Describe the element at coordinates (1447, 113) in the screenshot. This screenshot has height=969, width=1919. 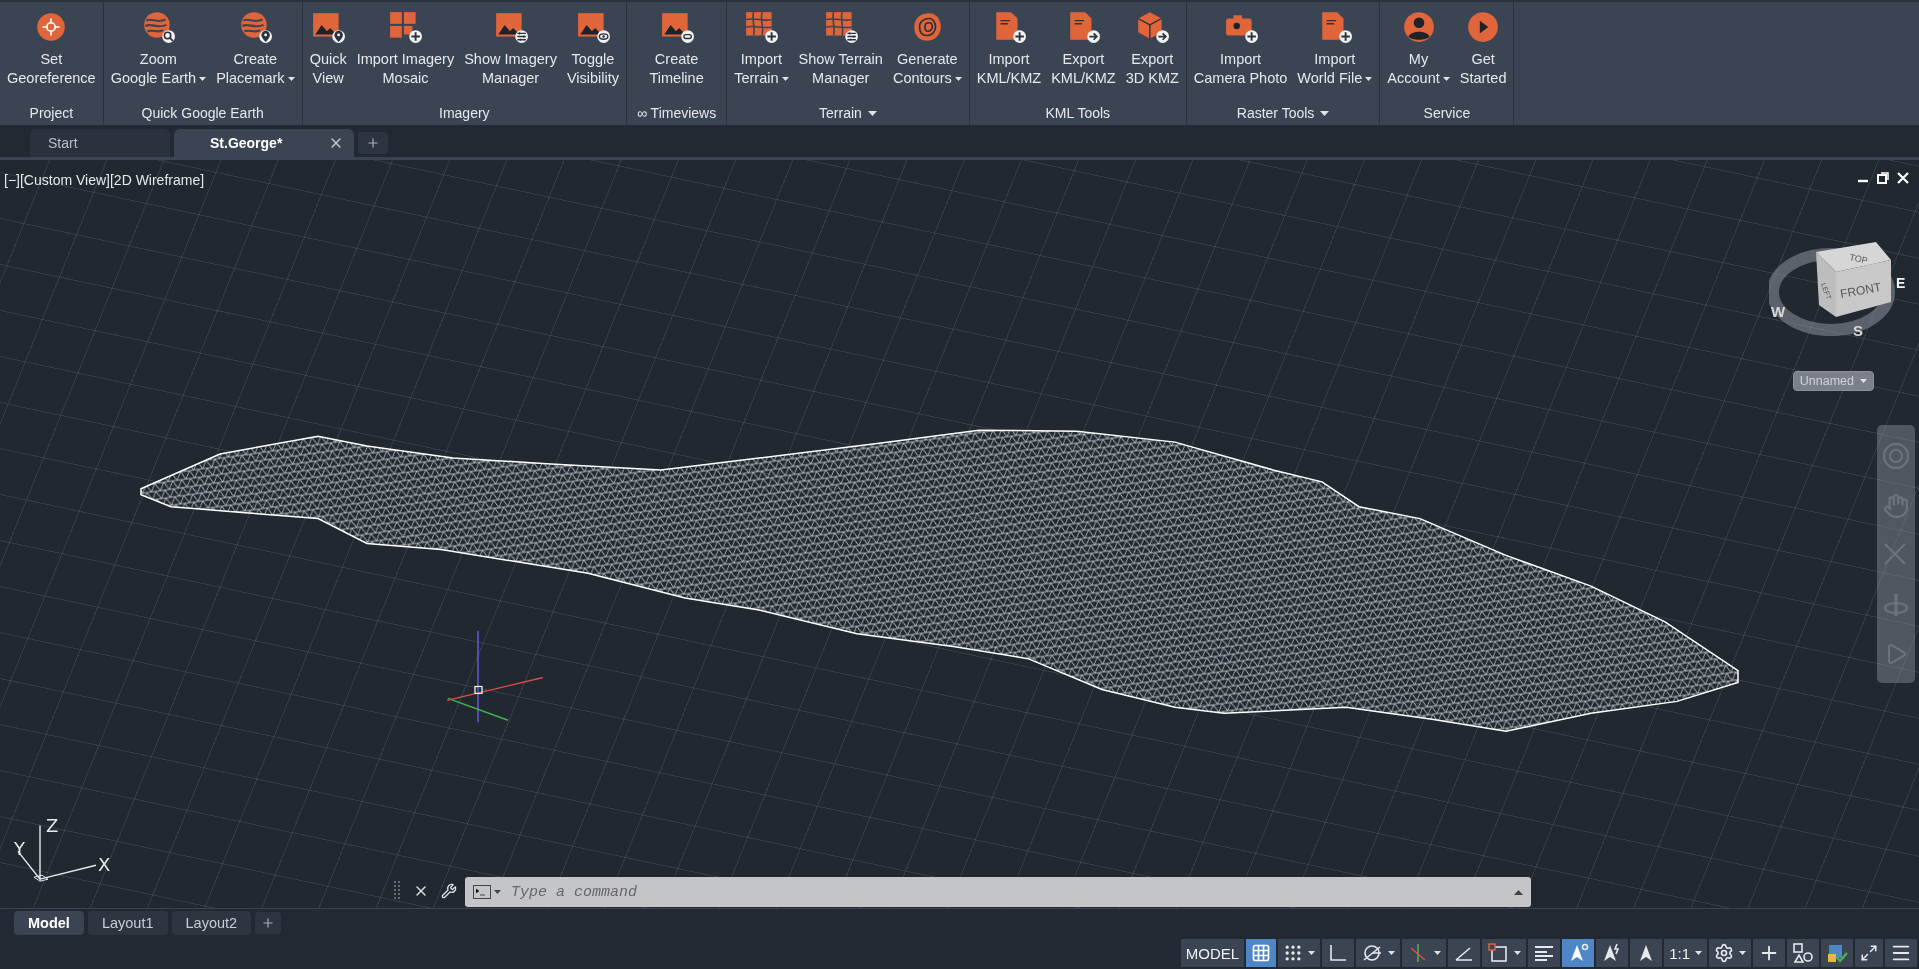
I see `panel-title: Service` at that location.